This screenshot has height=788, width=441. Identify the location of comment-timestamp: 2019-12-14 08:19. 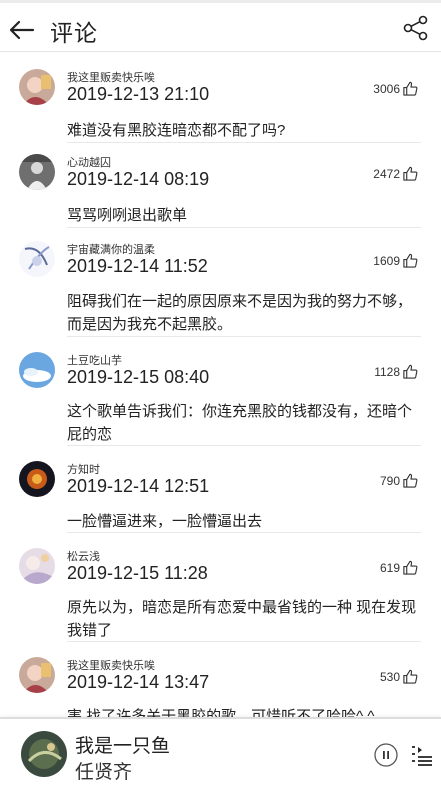
(138, 179).